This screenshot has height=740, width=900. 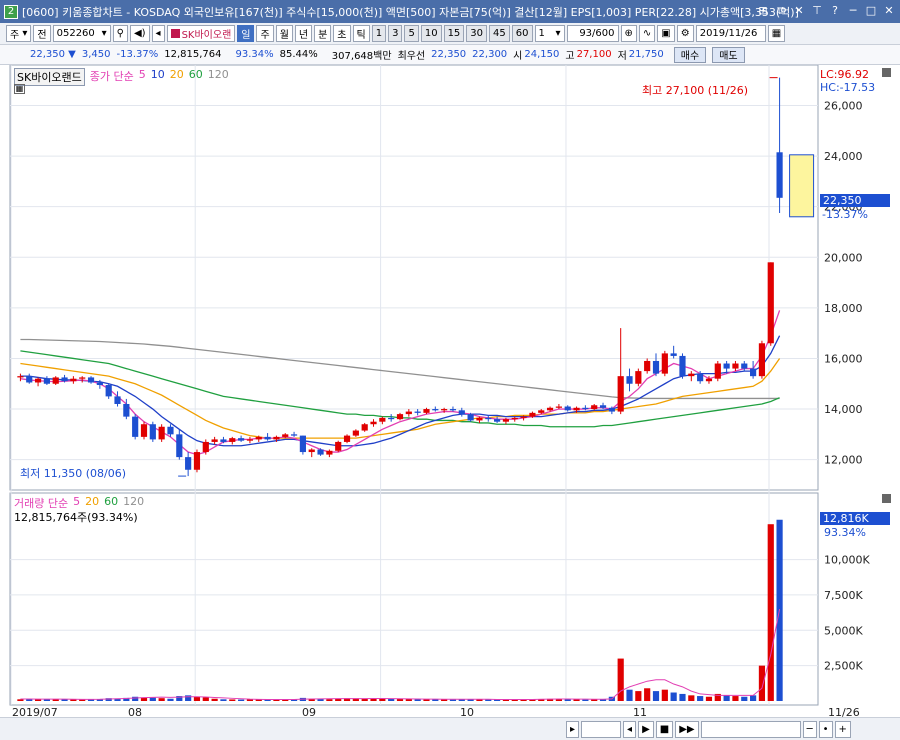 I want to click on stock-code-input: 052260 ▾, so click(x=81, y=33).